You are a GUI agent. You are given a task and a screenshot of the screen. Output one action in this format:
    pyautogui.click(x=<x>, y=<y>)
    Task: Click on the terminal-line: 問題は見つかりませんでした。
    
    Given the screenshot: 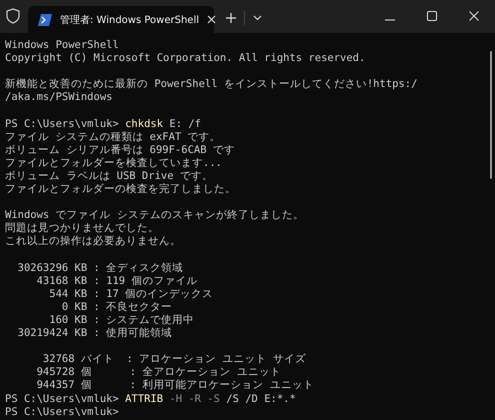 What is the action you would take?
    pyautogui.click(x=82, y=228)
    